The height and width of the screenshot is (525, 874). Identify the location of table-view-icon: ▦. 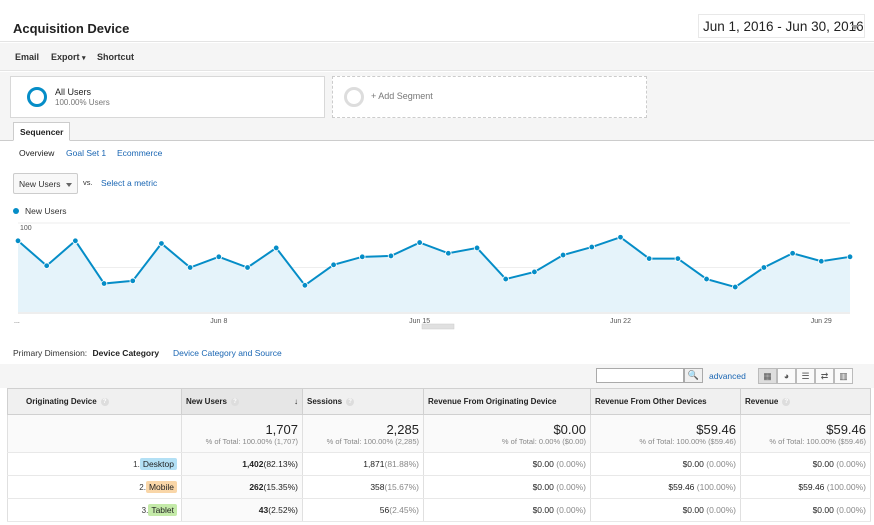
(767, 376).